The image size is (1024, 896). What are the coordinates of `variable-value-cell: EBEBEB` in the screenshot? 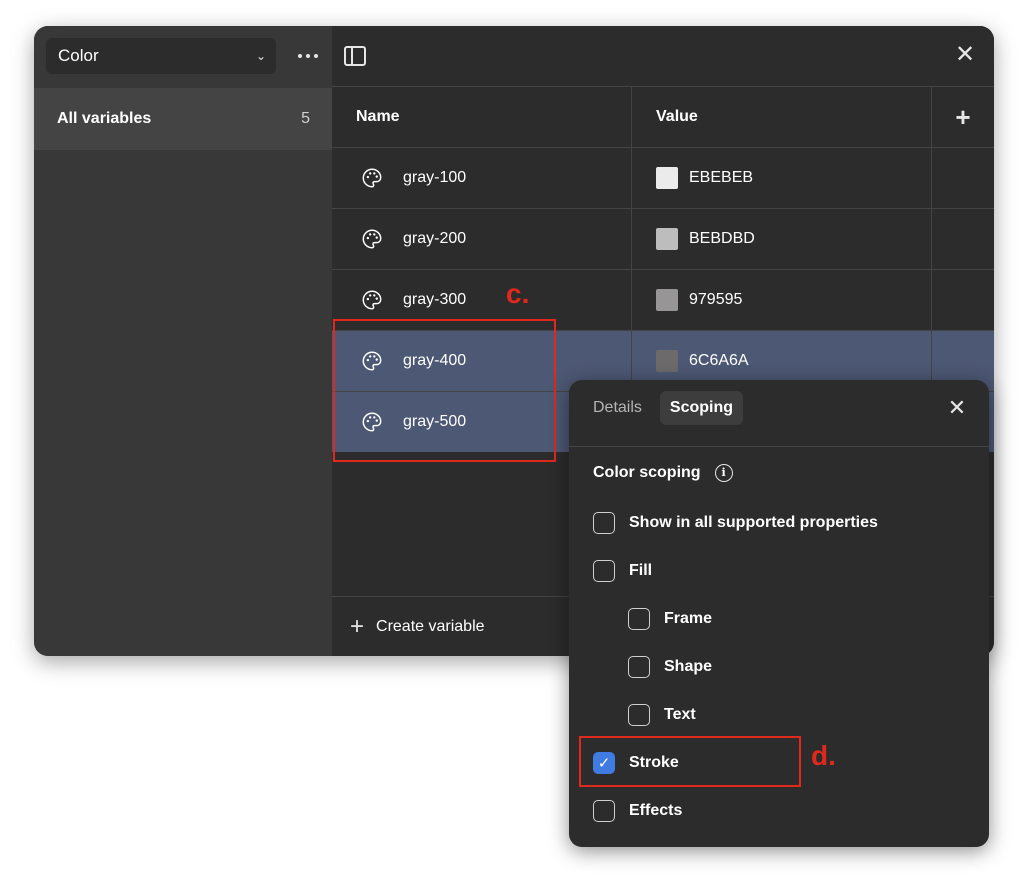 It's located at (782, 178).